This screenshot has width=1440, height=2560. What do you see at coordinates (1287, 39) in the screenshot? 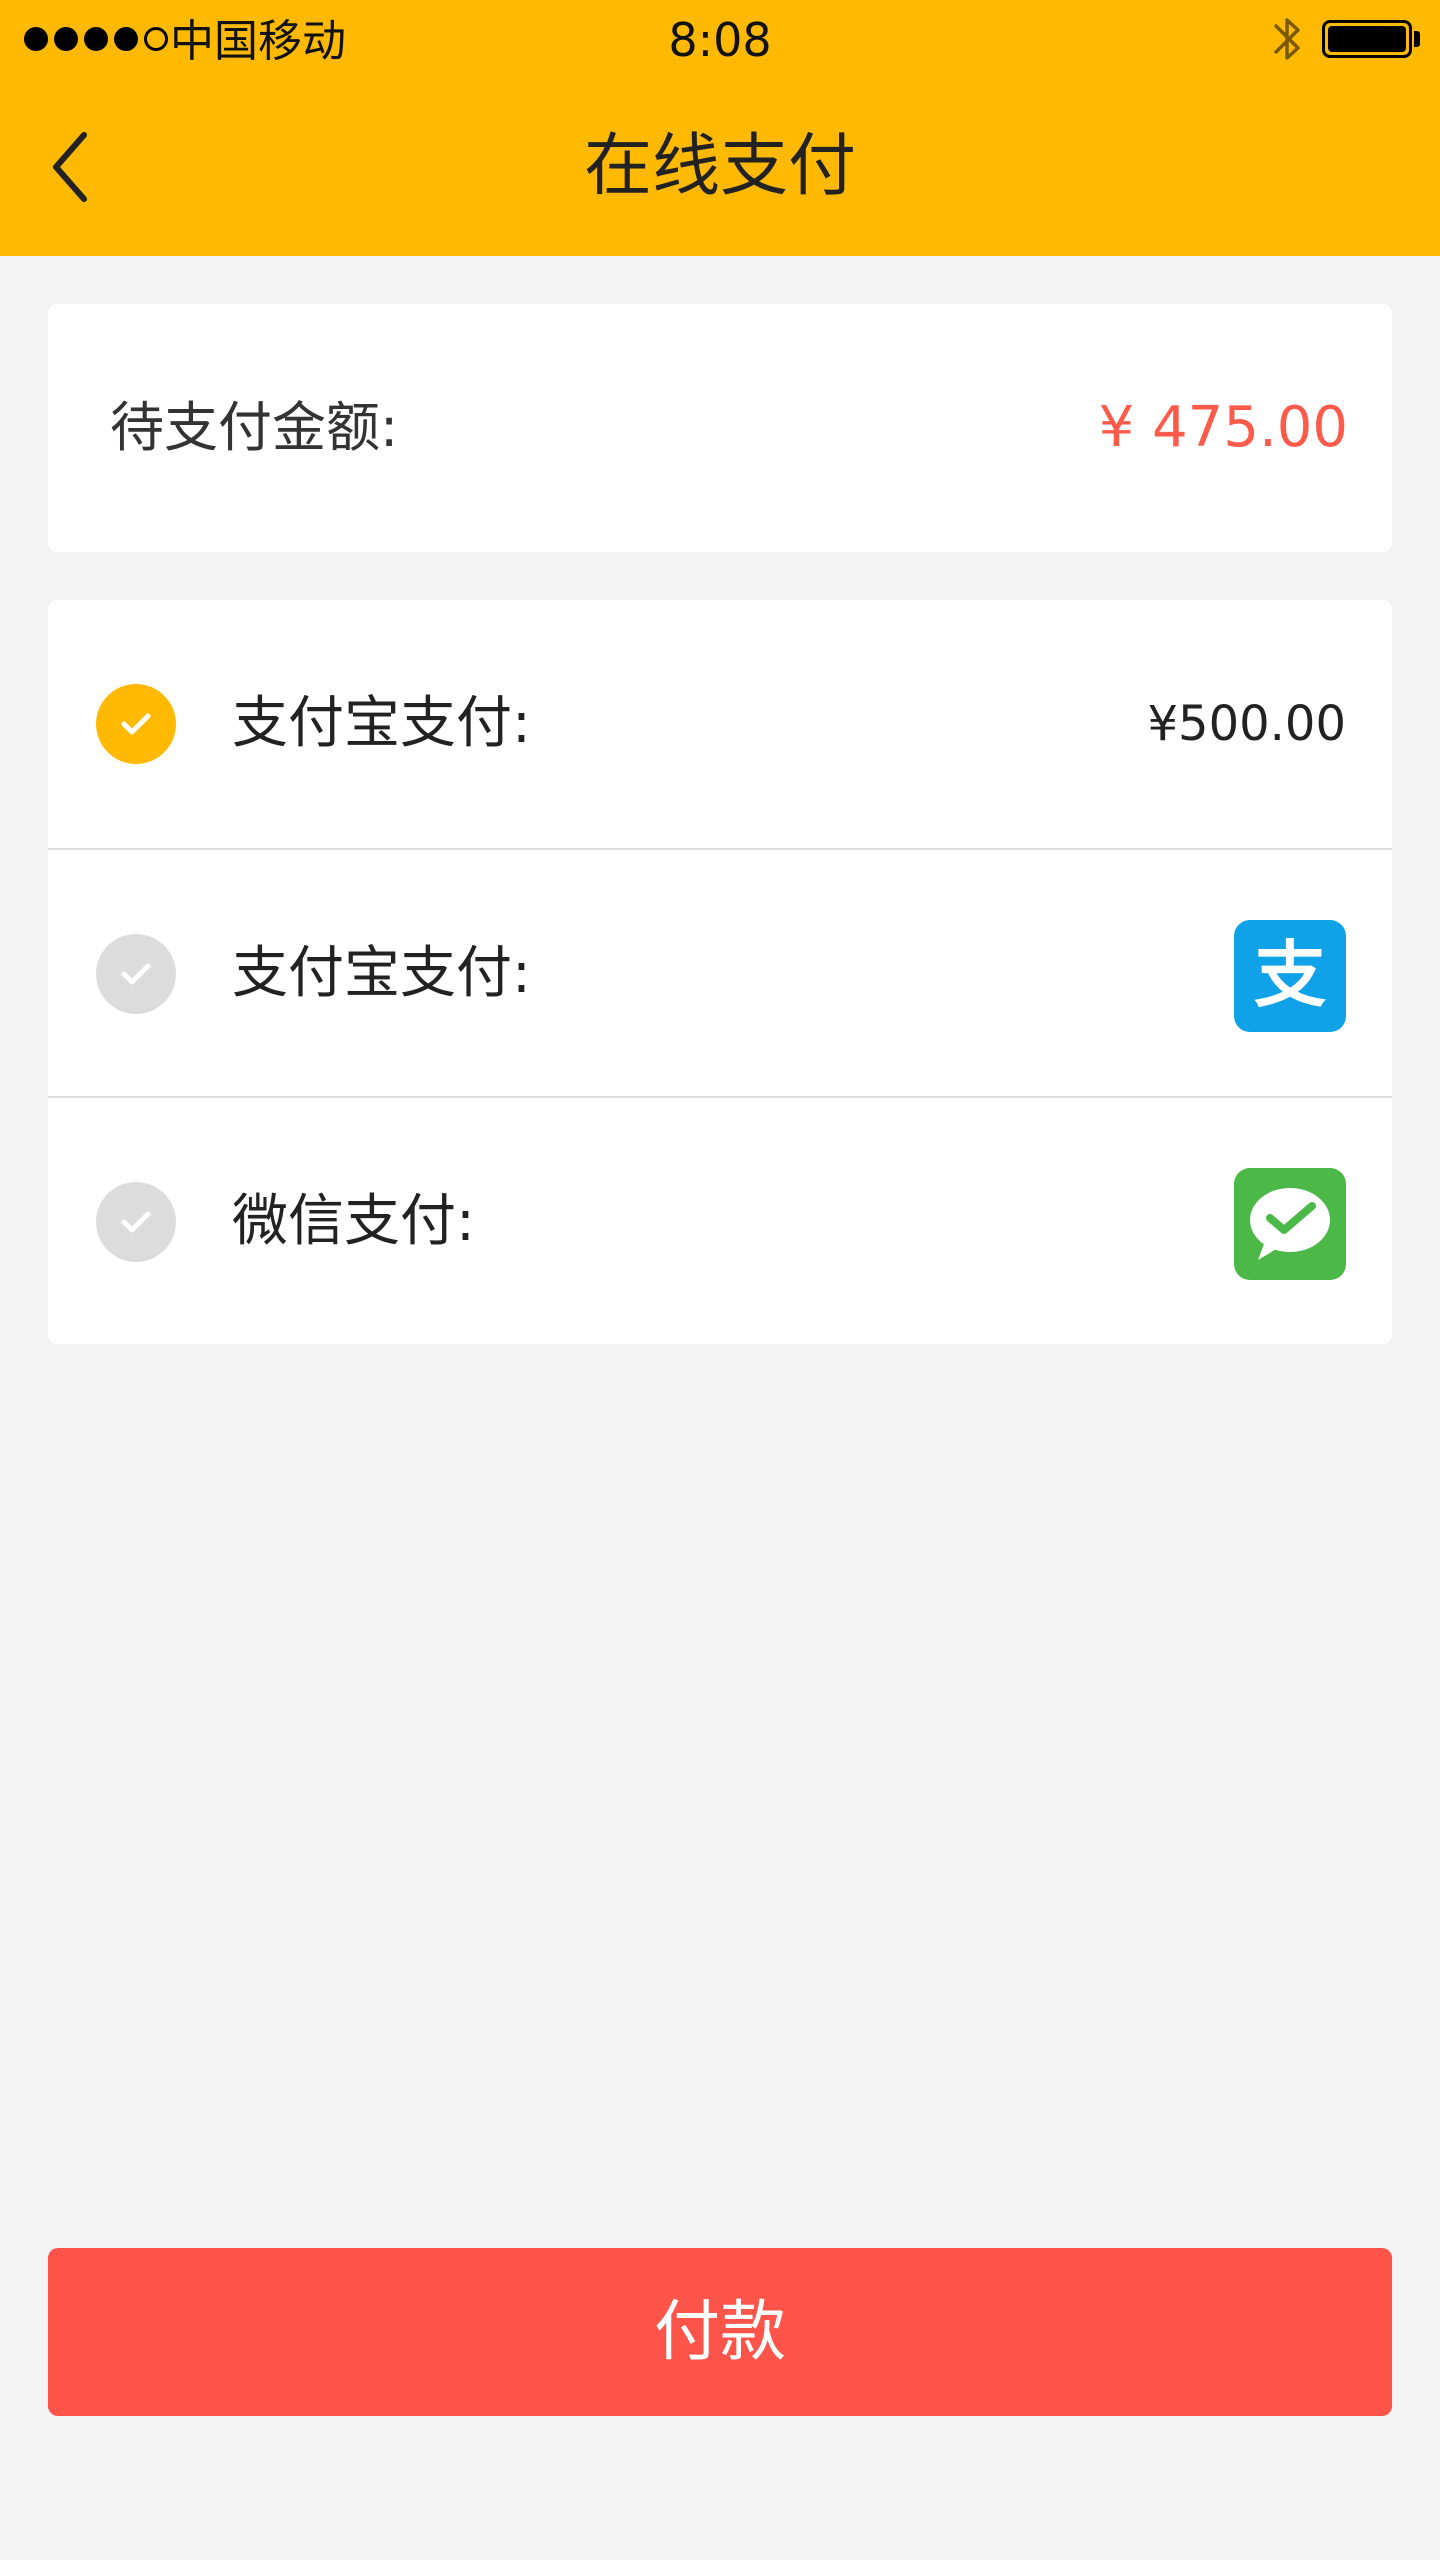
I see `bluetooth-icon` at bounding box center [1287, 39].